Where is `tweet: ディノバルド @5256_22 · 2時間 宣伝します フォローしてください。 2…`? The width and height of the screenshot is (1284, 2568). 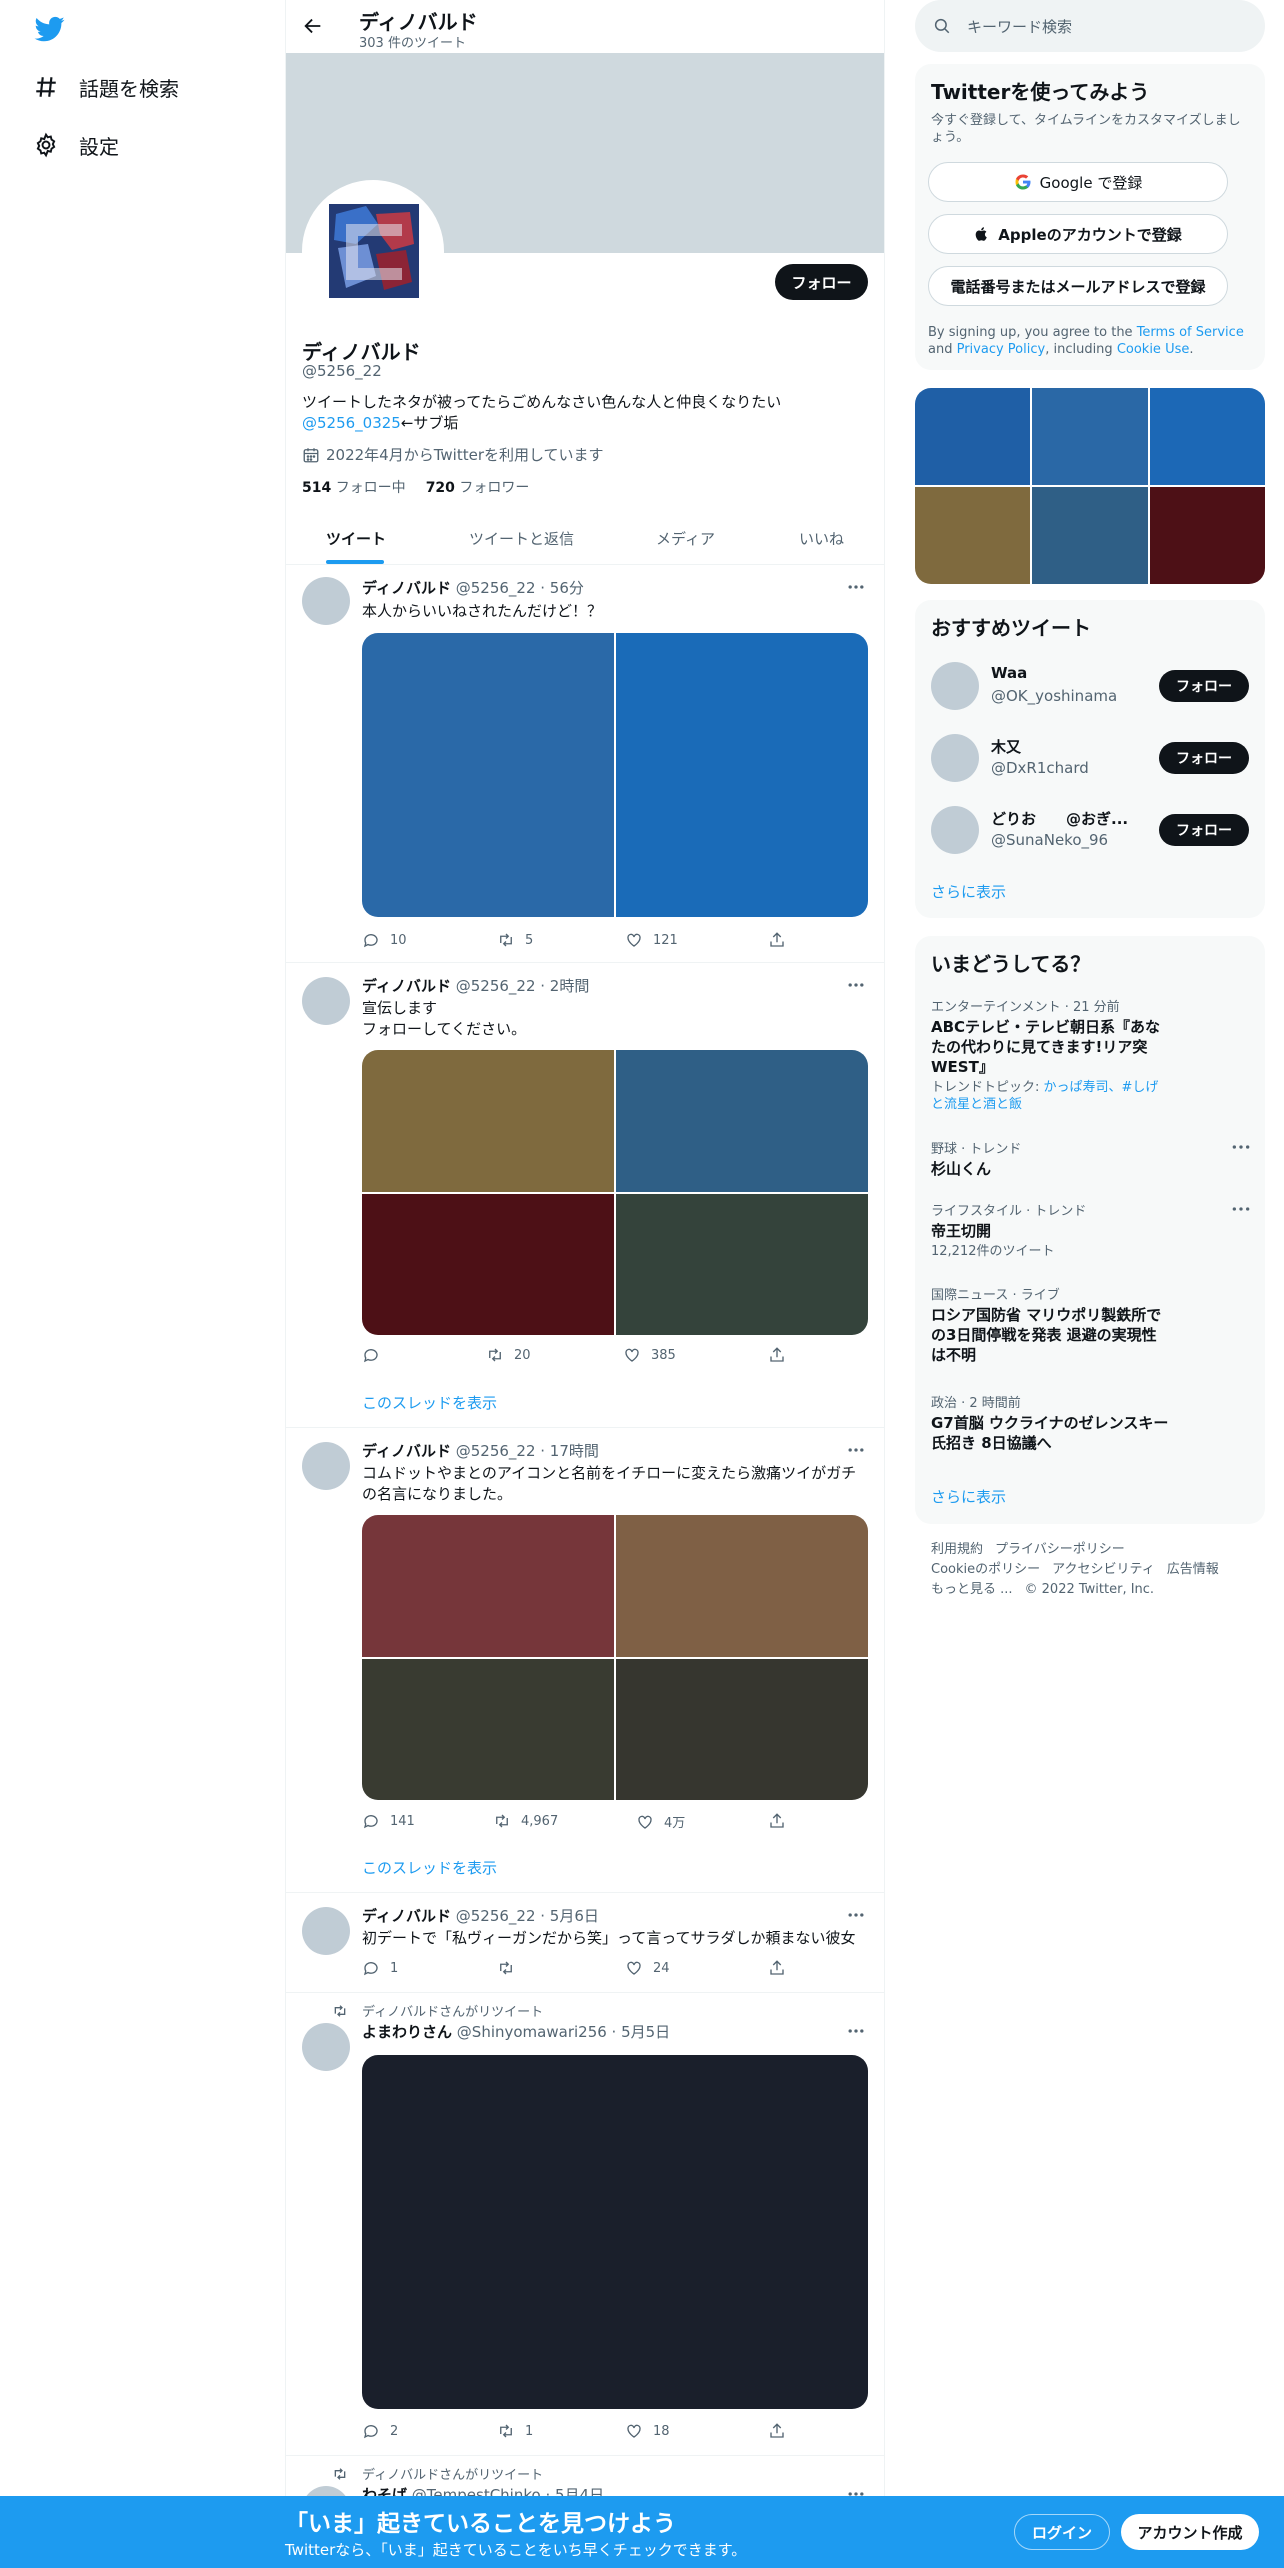
tweet: ディノバルド @5256_22 · 2時間 宣伝します フォローしてください。 2… is located at coordinates (585, 1195).